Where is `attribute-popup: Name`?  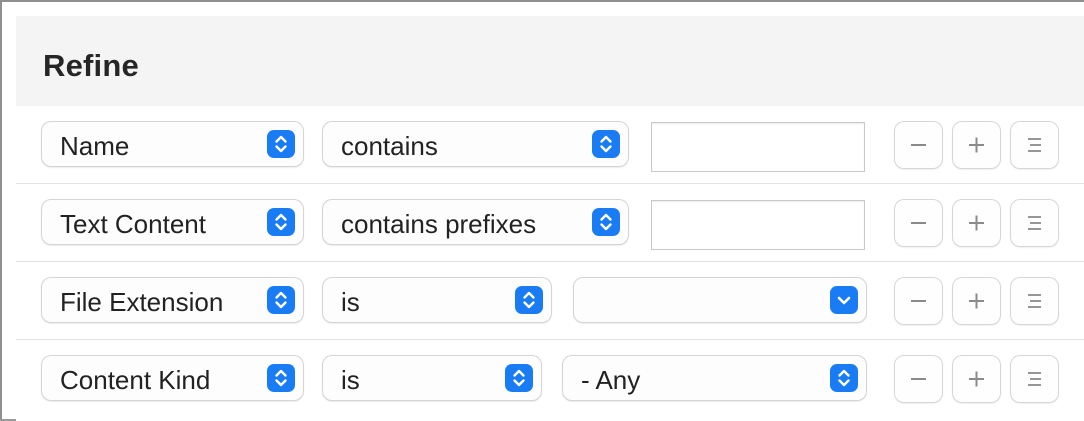
attribute-popup: Name is located at coordinates (172, 144).